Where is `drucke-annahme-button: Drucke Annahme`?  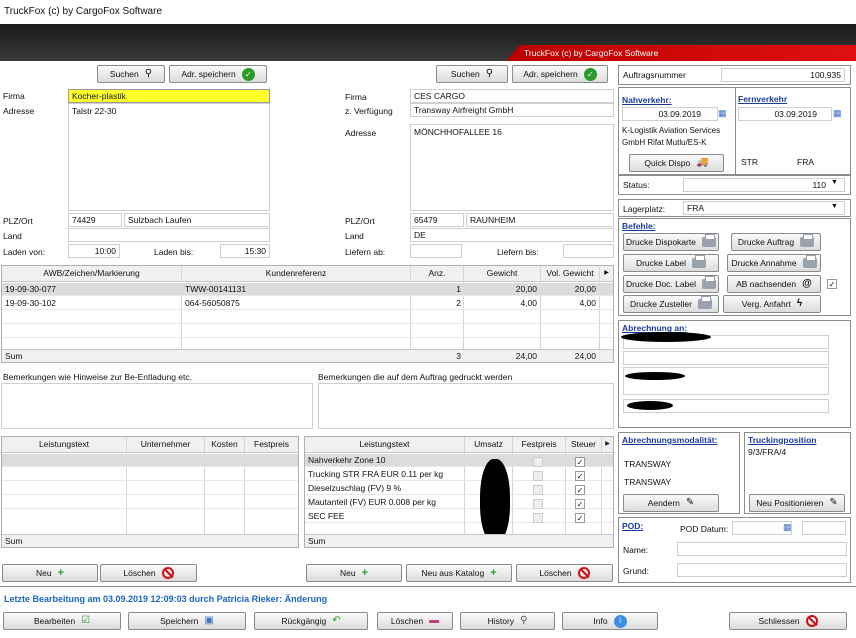 drucke-annahme-button: Drucke Annahme is located at coordinates (774, 263).